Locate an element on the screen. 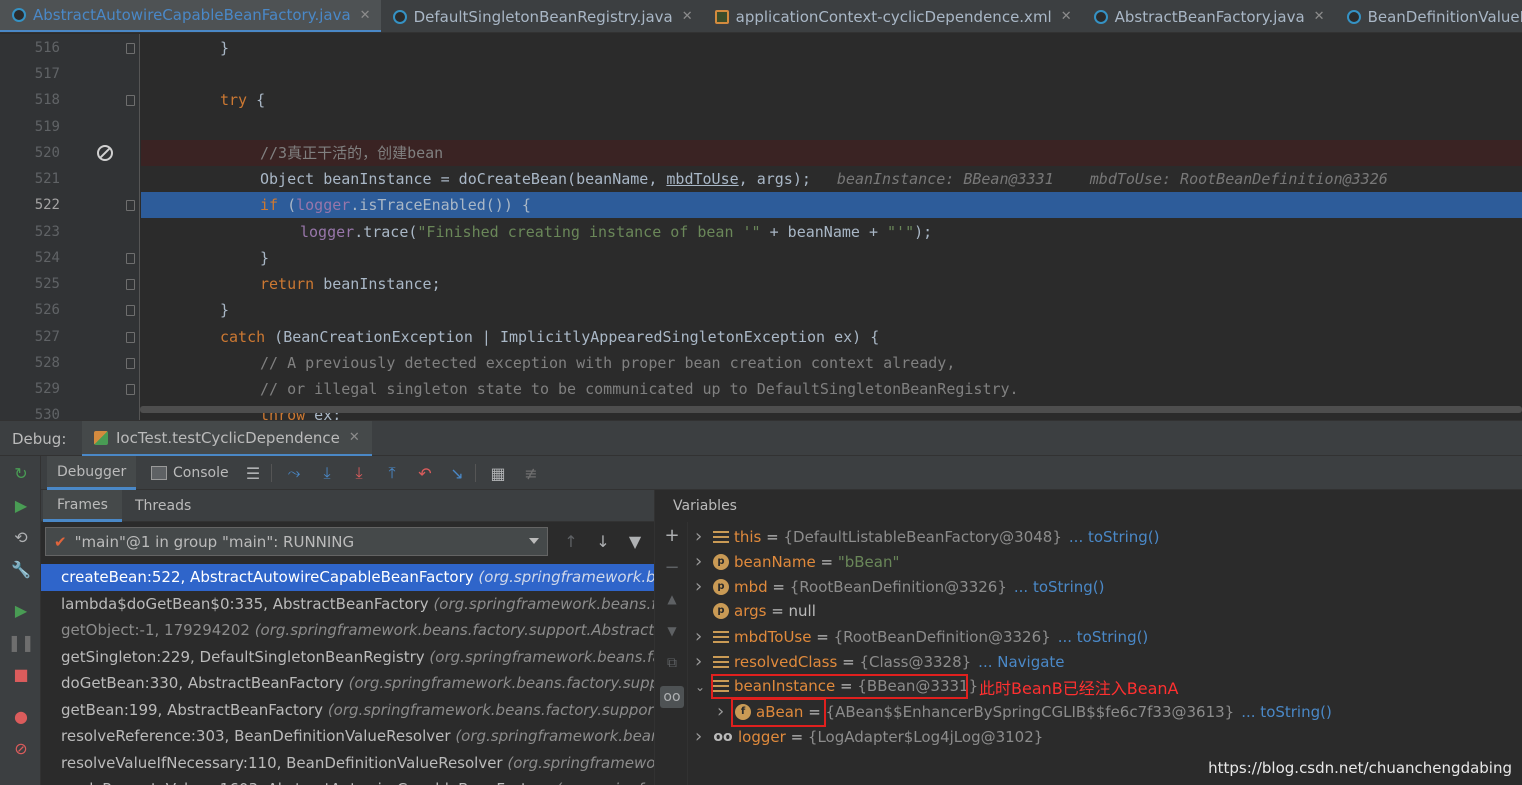 The width and height of the screenshot is (1522, 785). variable-action-link: ... Navigate is located at coordinates (1021, 662).